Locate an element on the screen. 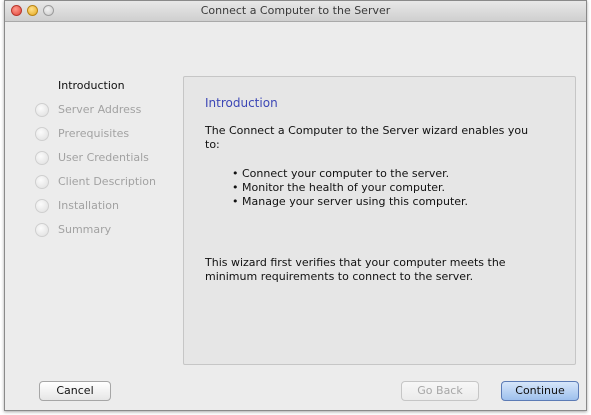 This screenshot has width=591, height=415. step-label: Installation is located at coordinates (88, 205).